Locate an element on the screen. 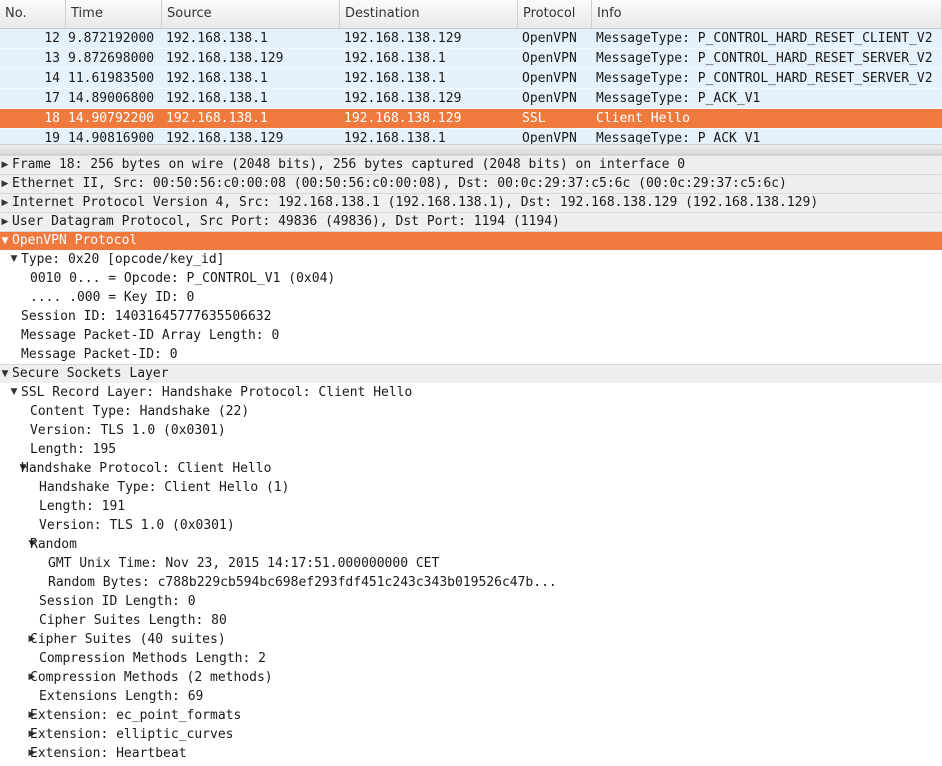 The height and width of the screenshot is (766, 942). tree-item-label: Message Packet-ID Array Length: 0 is located at coordinates (150, 335).